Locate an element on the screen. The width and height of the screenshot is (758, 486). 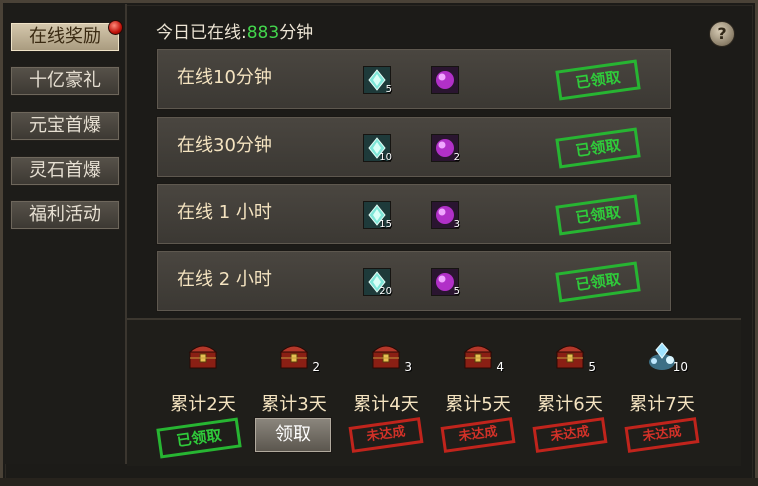
crystal-icon: 15 is located at coordinates (377, 215).